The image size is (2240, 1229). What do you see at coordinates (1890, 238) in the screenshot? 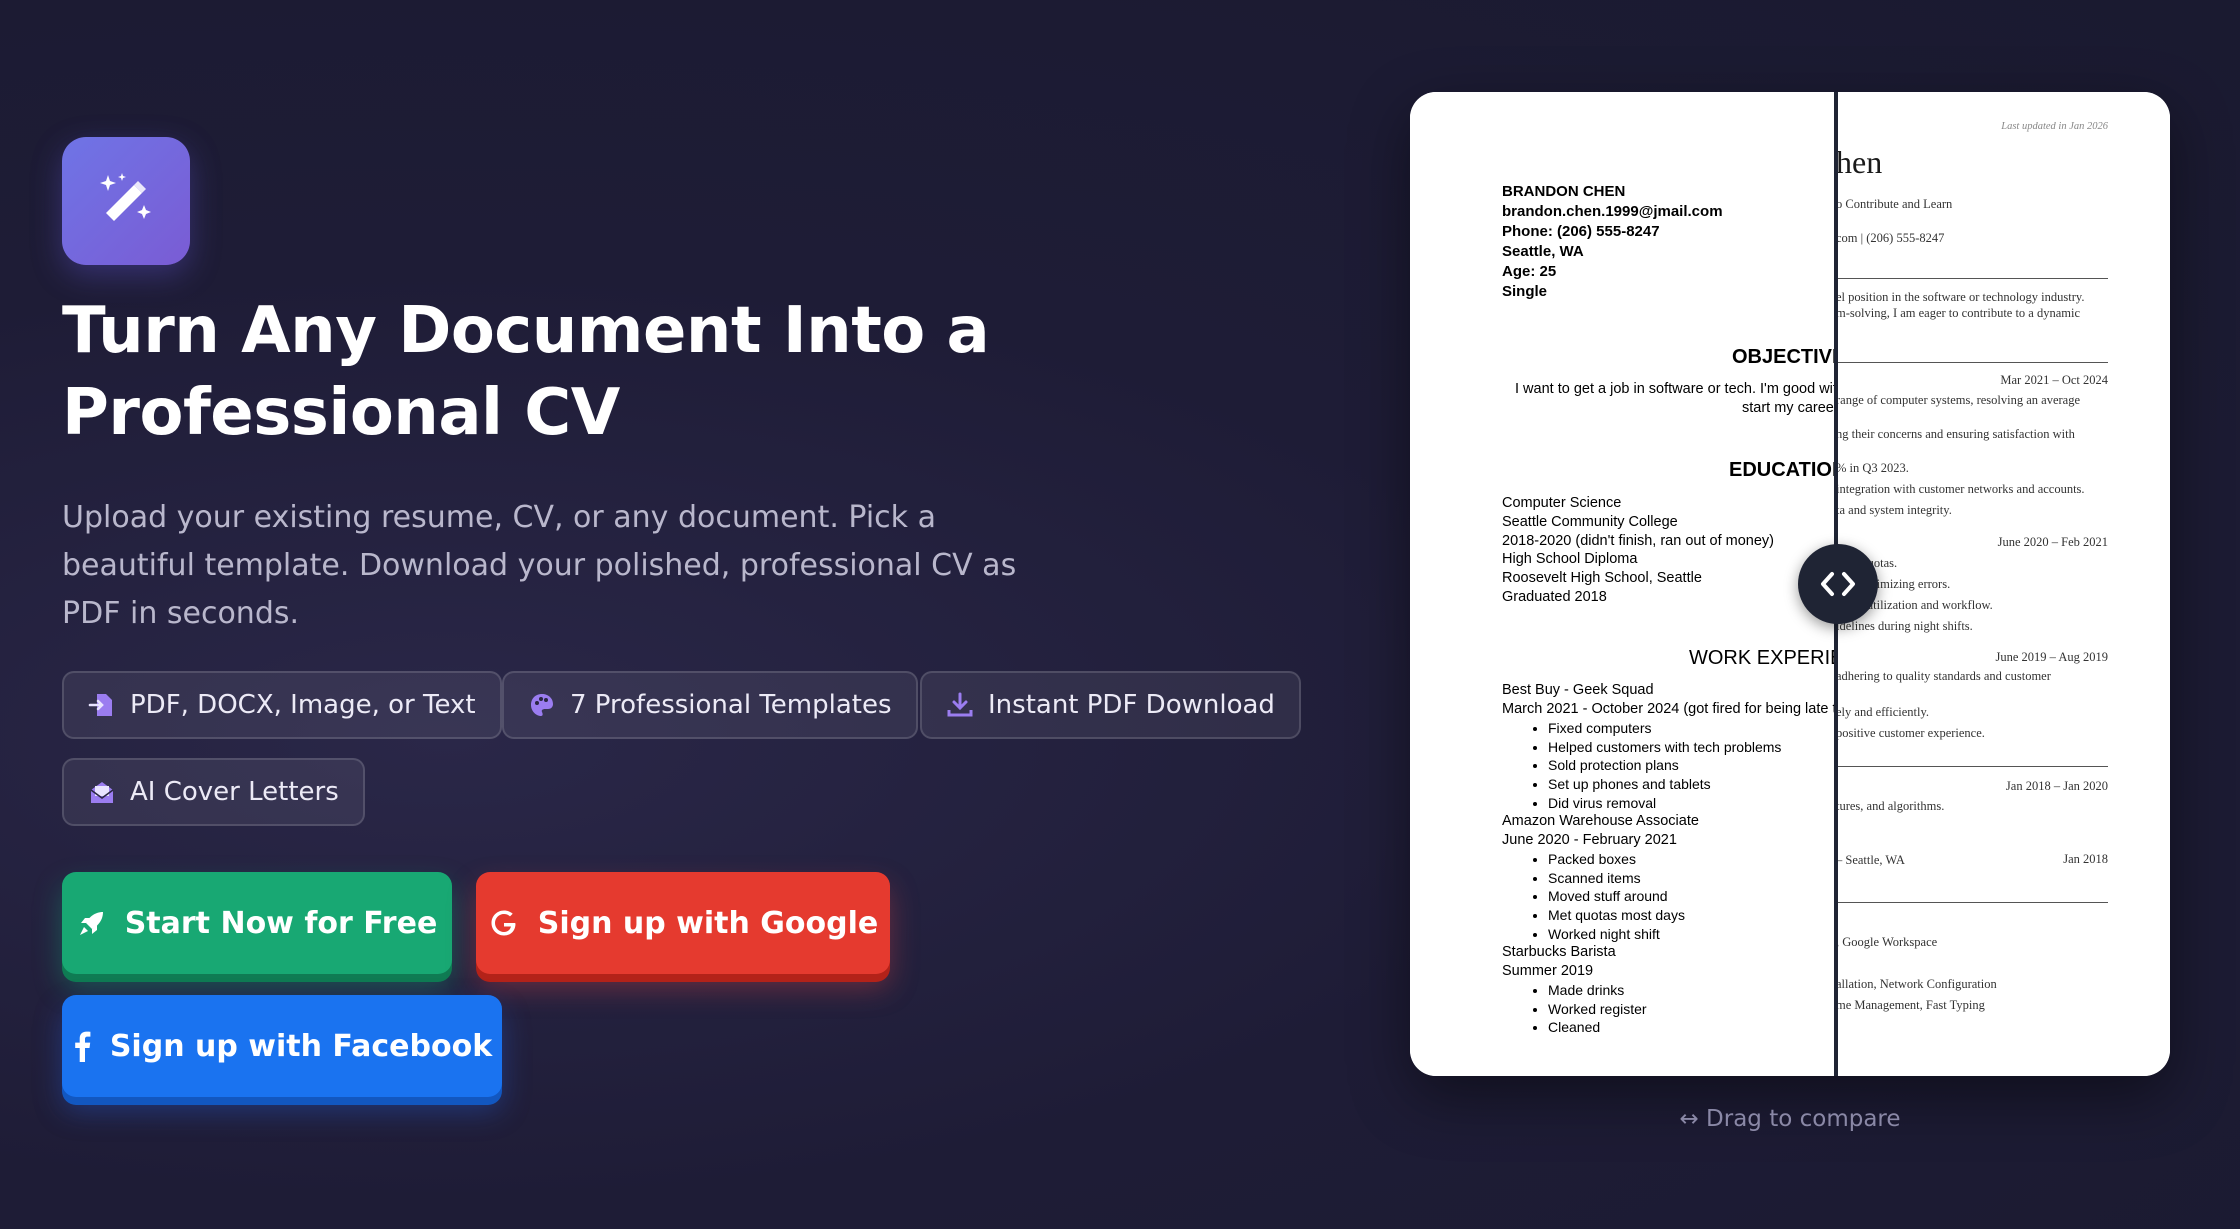
I see `cv-contact: com | (206) 555-8247` at bounding box center [1890, 238].